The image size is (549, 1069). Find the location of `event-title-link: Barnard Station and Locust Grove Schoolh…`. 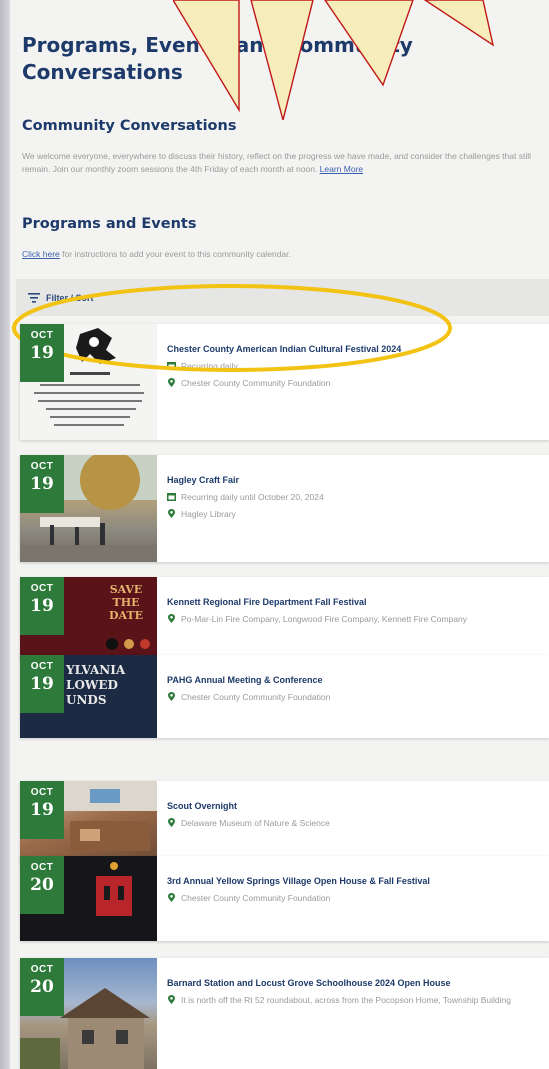

event-title-link: Barnard Station and Locust Grove Schoolh… is located at coordinates (358, 983).